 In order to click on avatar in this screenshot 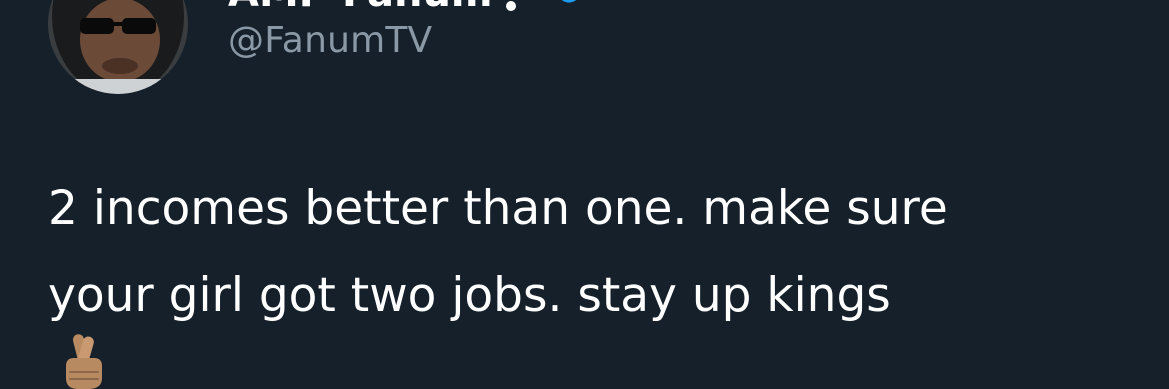, I will do `click(118, 47)`.